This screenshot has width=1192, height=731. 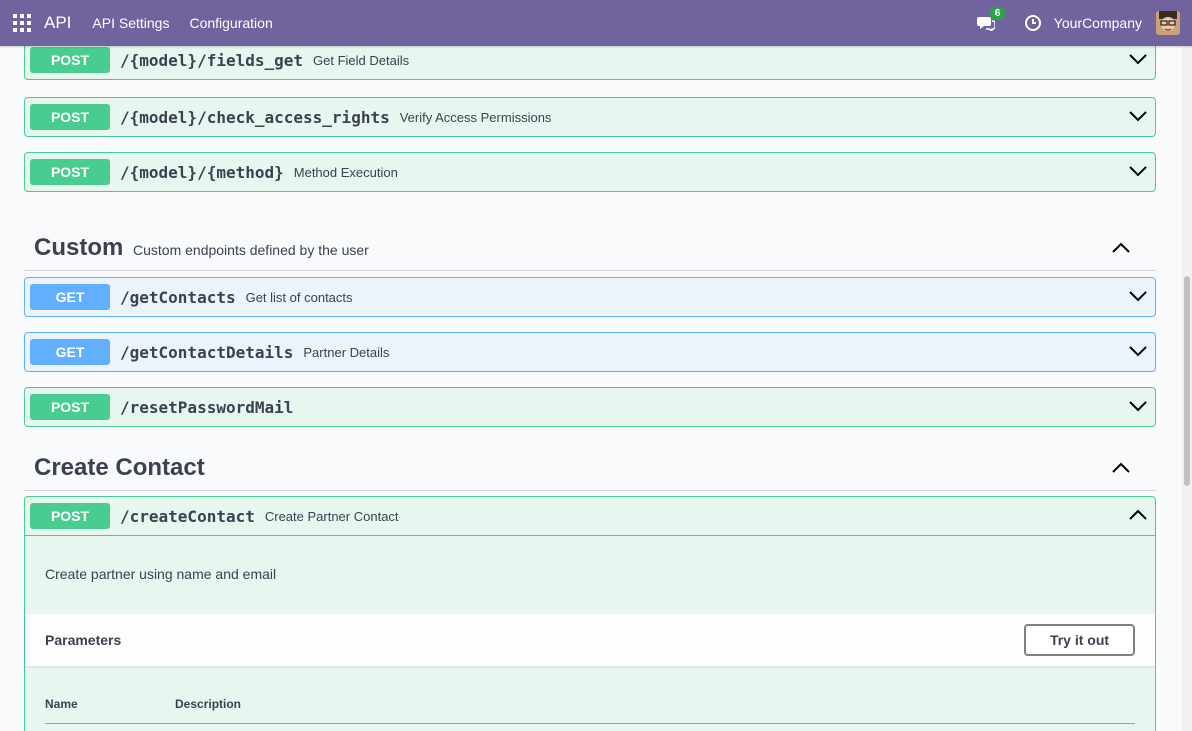 I want to click on operation-path: /{model}/check_access_rights, so click(x=255, y=117).